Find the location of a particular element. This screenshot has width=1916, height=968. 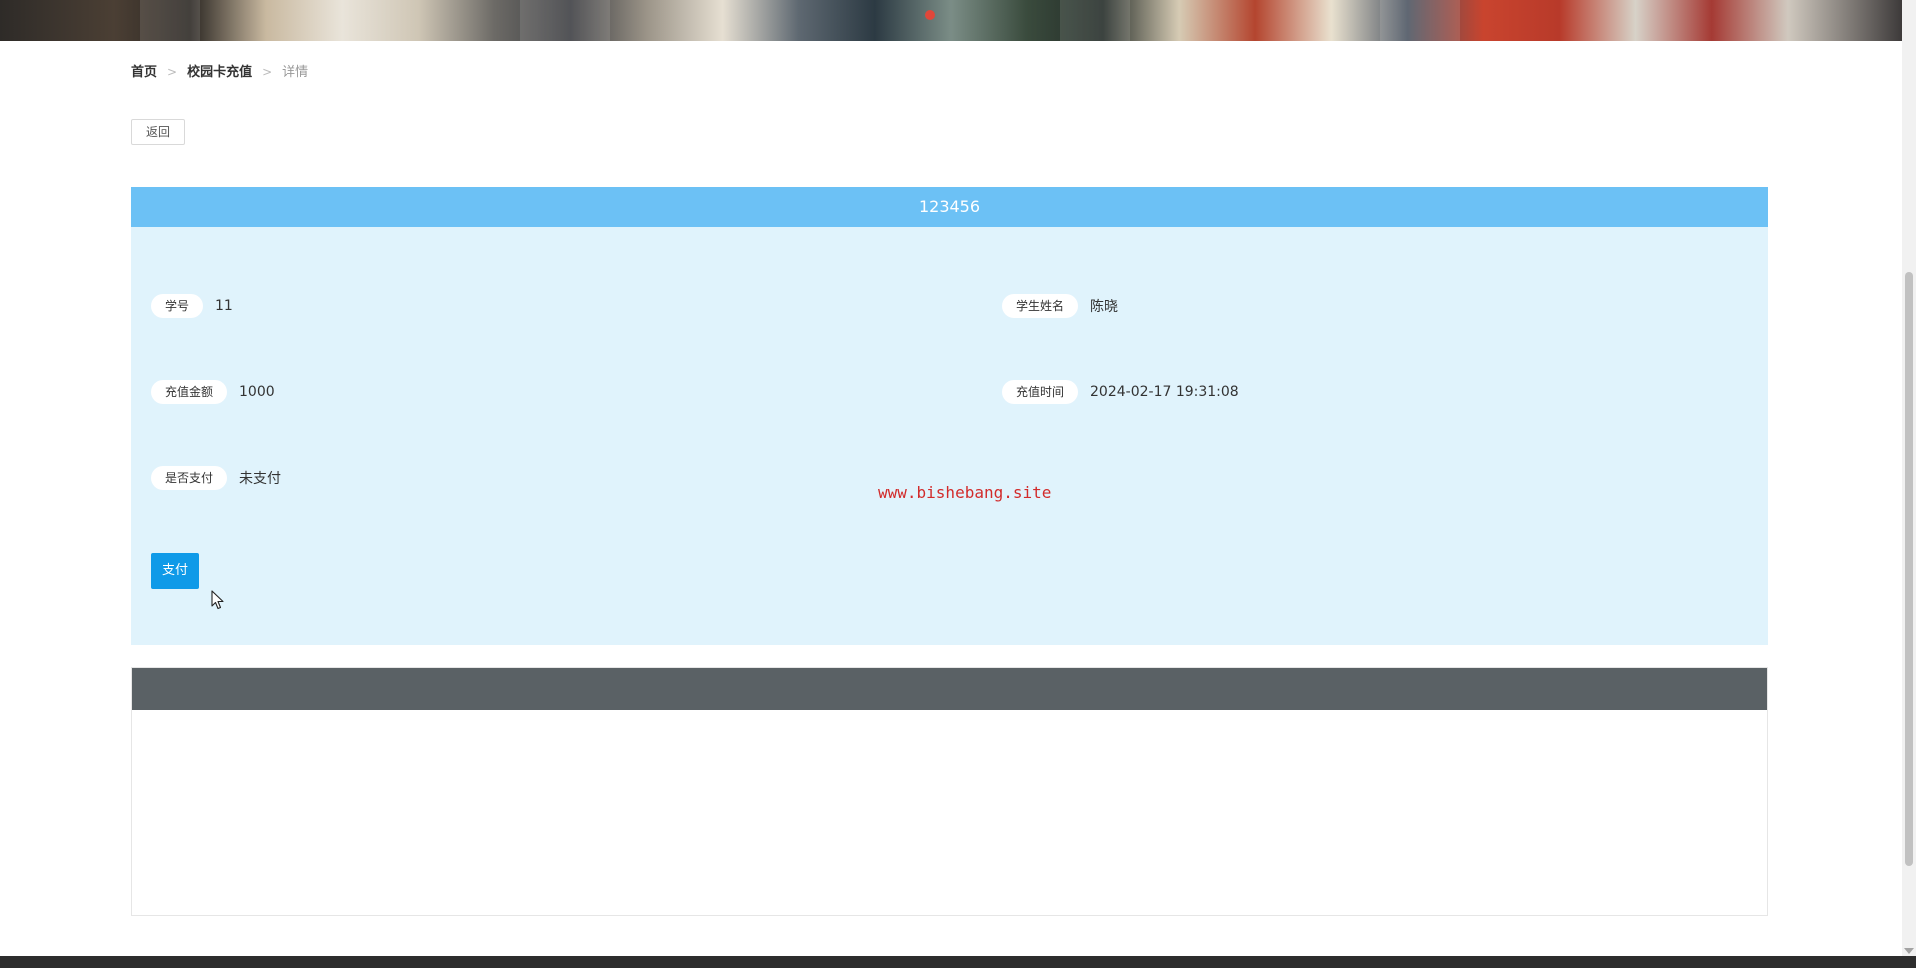

field-value: 2024-02-17 19:31:08 is located at coordinates (1164, 392).